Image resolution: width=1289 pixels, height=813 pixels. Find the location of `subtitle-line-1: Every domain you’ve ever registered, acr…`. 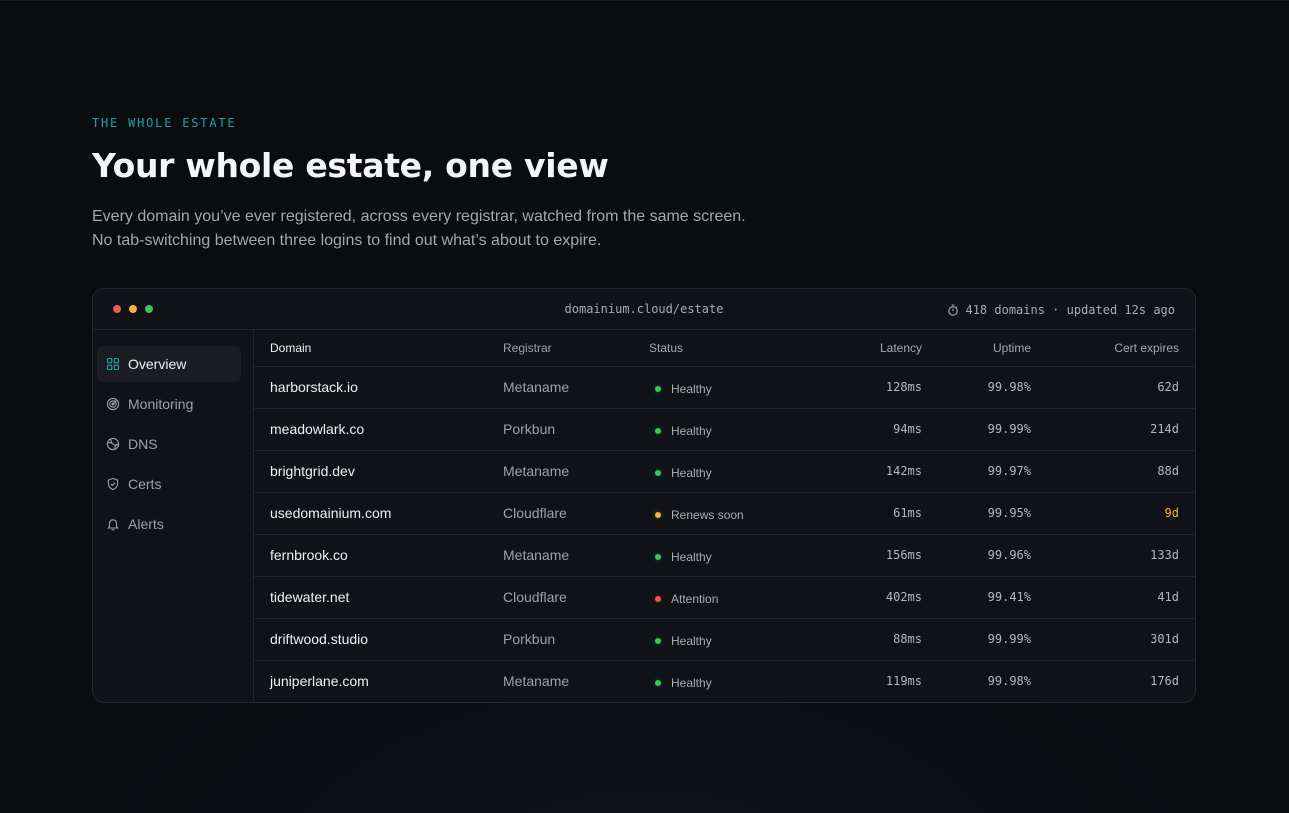

subtitle-line-1: Every domain you’ve ever registered, acr… is located at coordinates (419, 216).